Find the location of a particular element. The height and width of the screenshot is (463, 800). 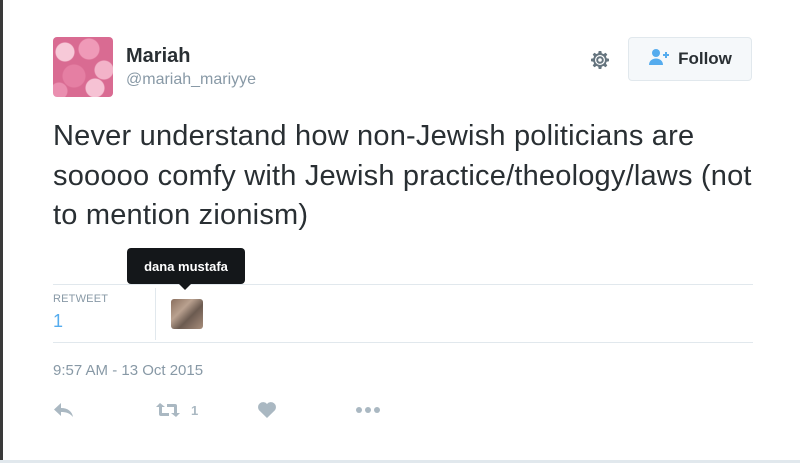

retweet-stat-count: 1 is located at coordinates (58, 321).